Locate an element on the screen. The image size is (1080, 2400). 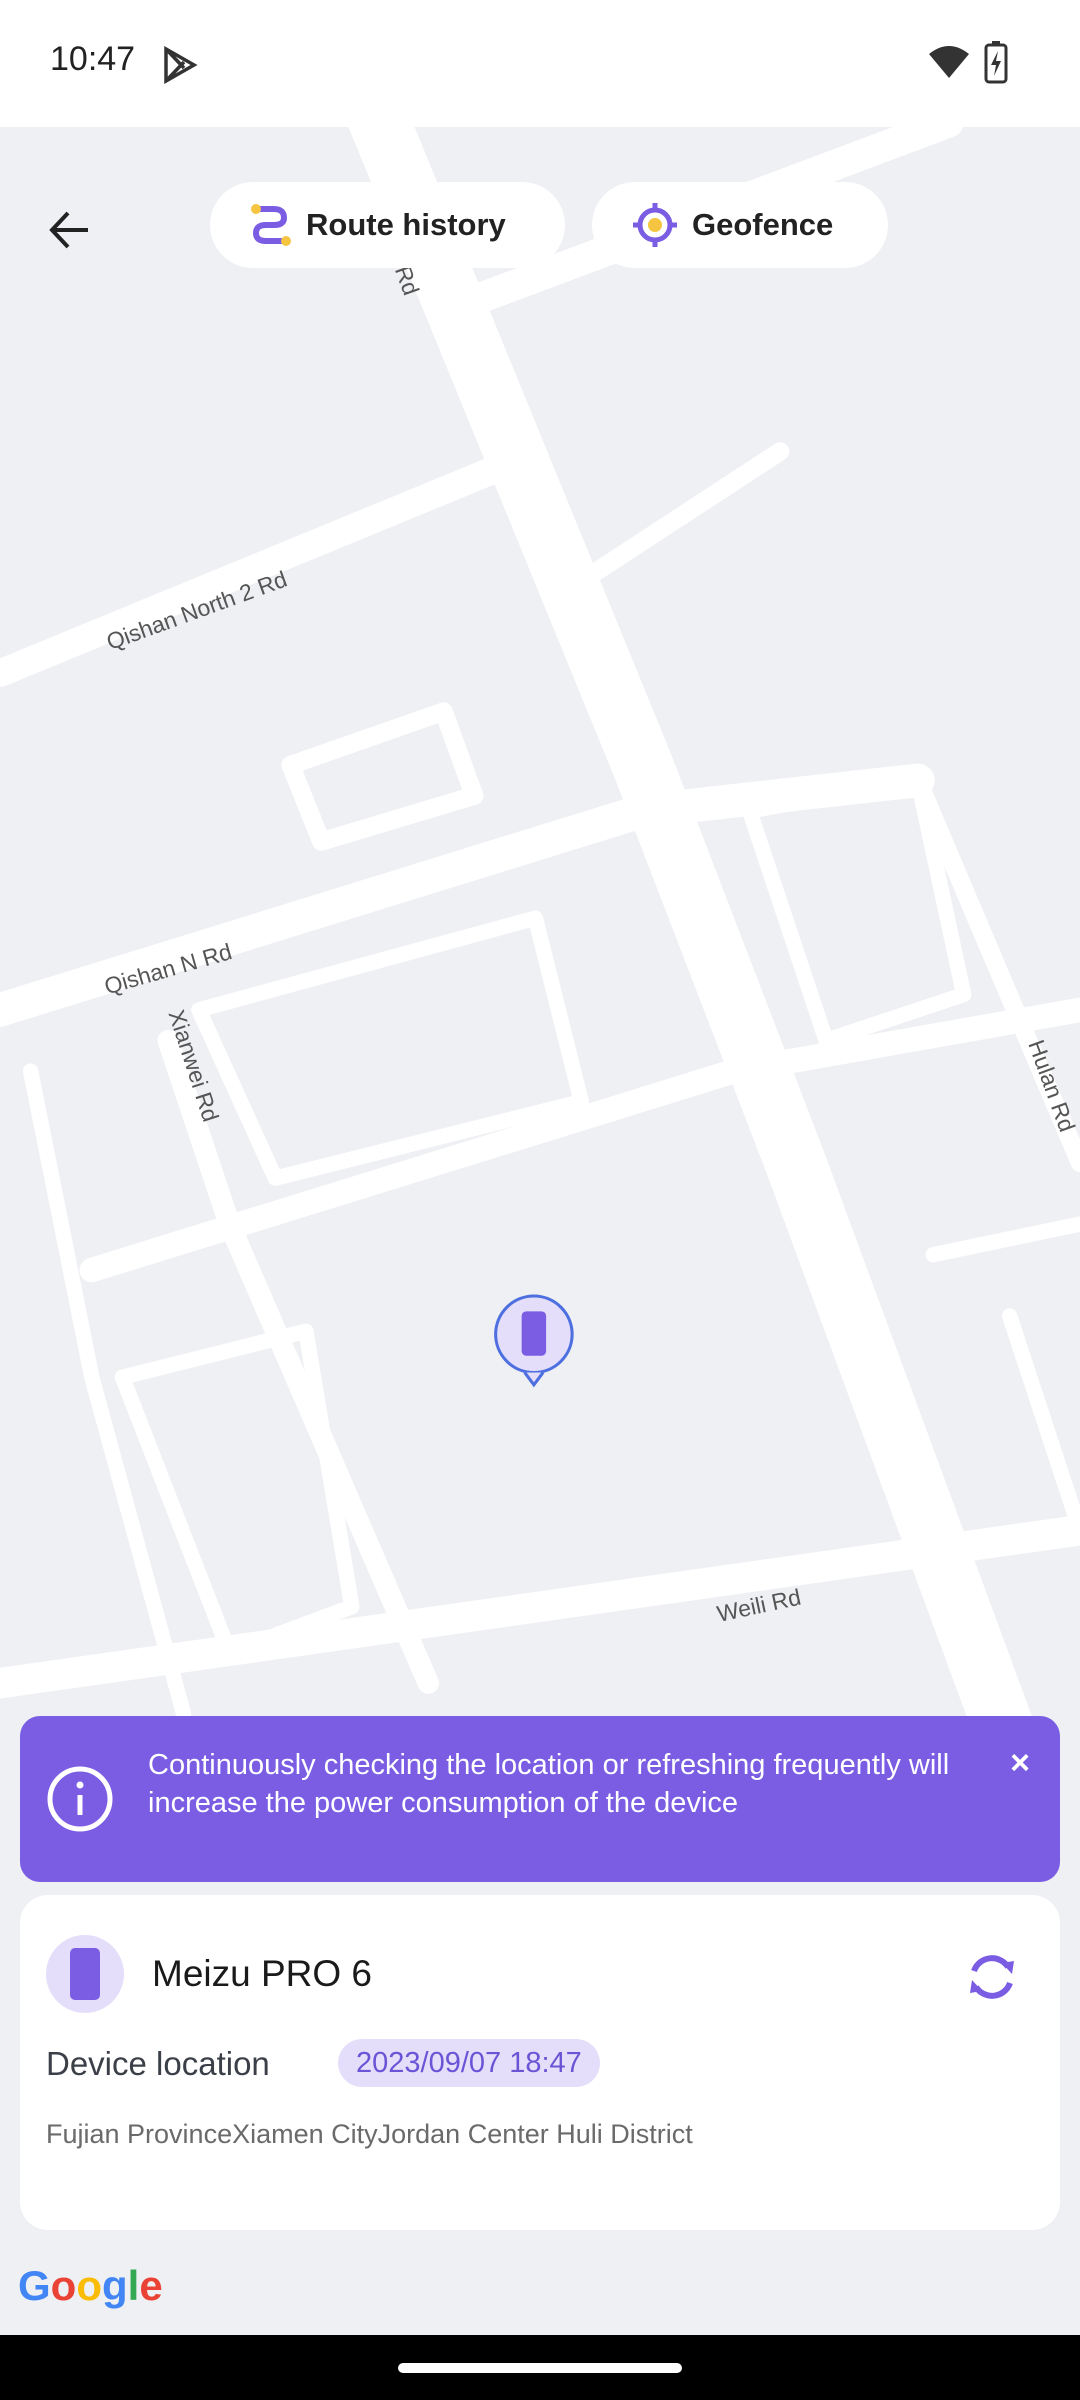
info-icon is located at coordinates (80, 1799).